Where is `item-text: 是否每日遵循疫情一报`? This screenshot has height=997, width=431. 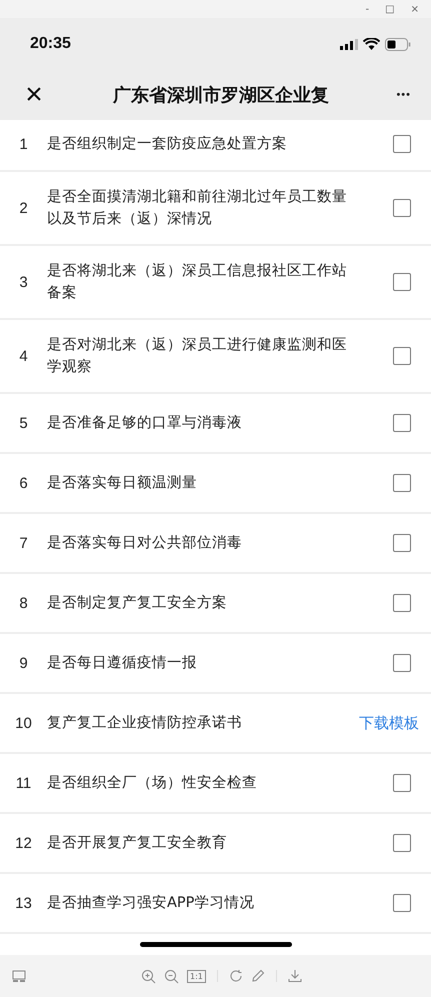
item-text: 是否每日遵循疫情一报 is located at coordinates (122, 663).